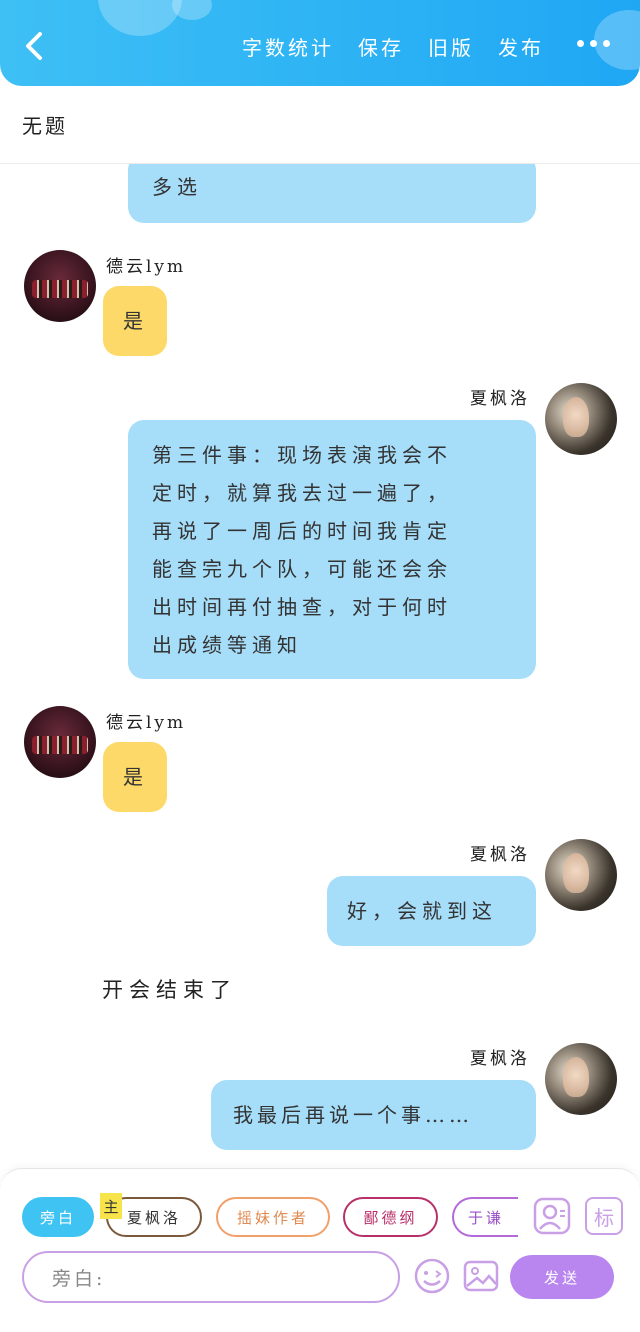  What do you see at coordinates (604, 1216) in the screenshot?
I see `mark-button: 标` at bounding box center [604, 1216].